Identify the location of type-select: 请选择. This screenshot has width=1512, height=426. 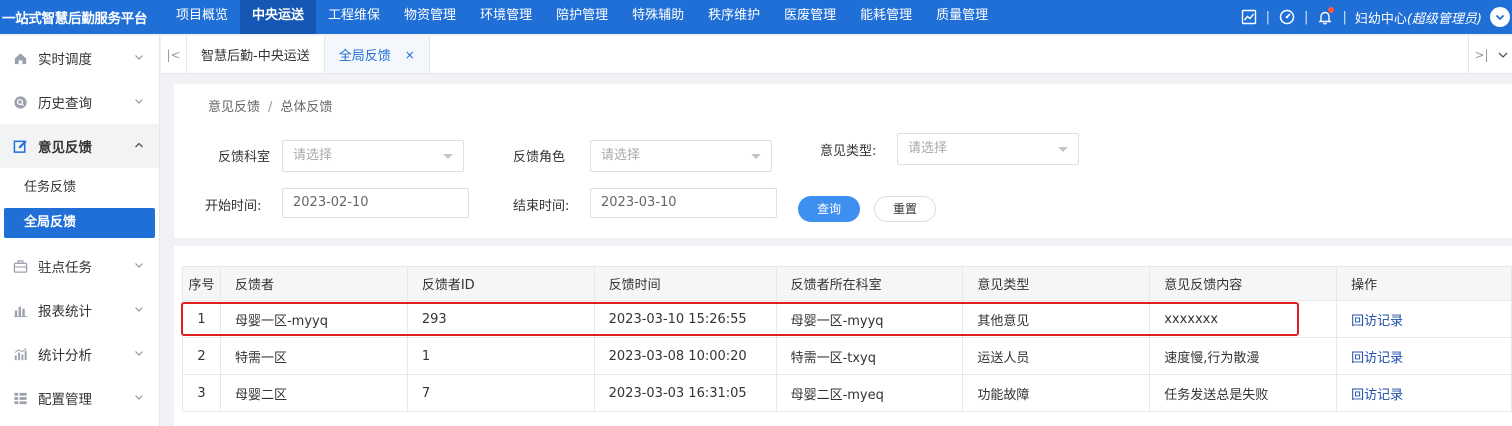
(988, 149).